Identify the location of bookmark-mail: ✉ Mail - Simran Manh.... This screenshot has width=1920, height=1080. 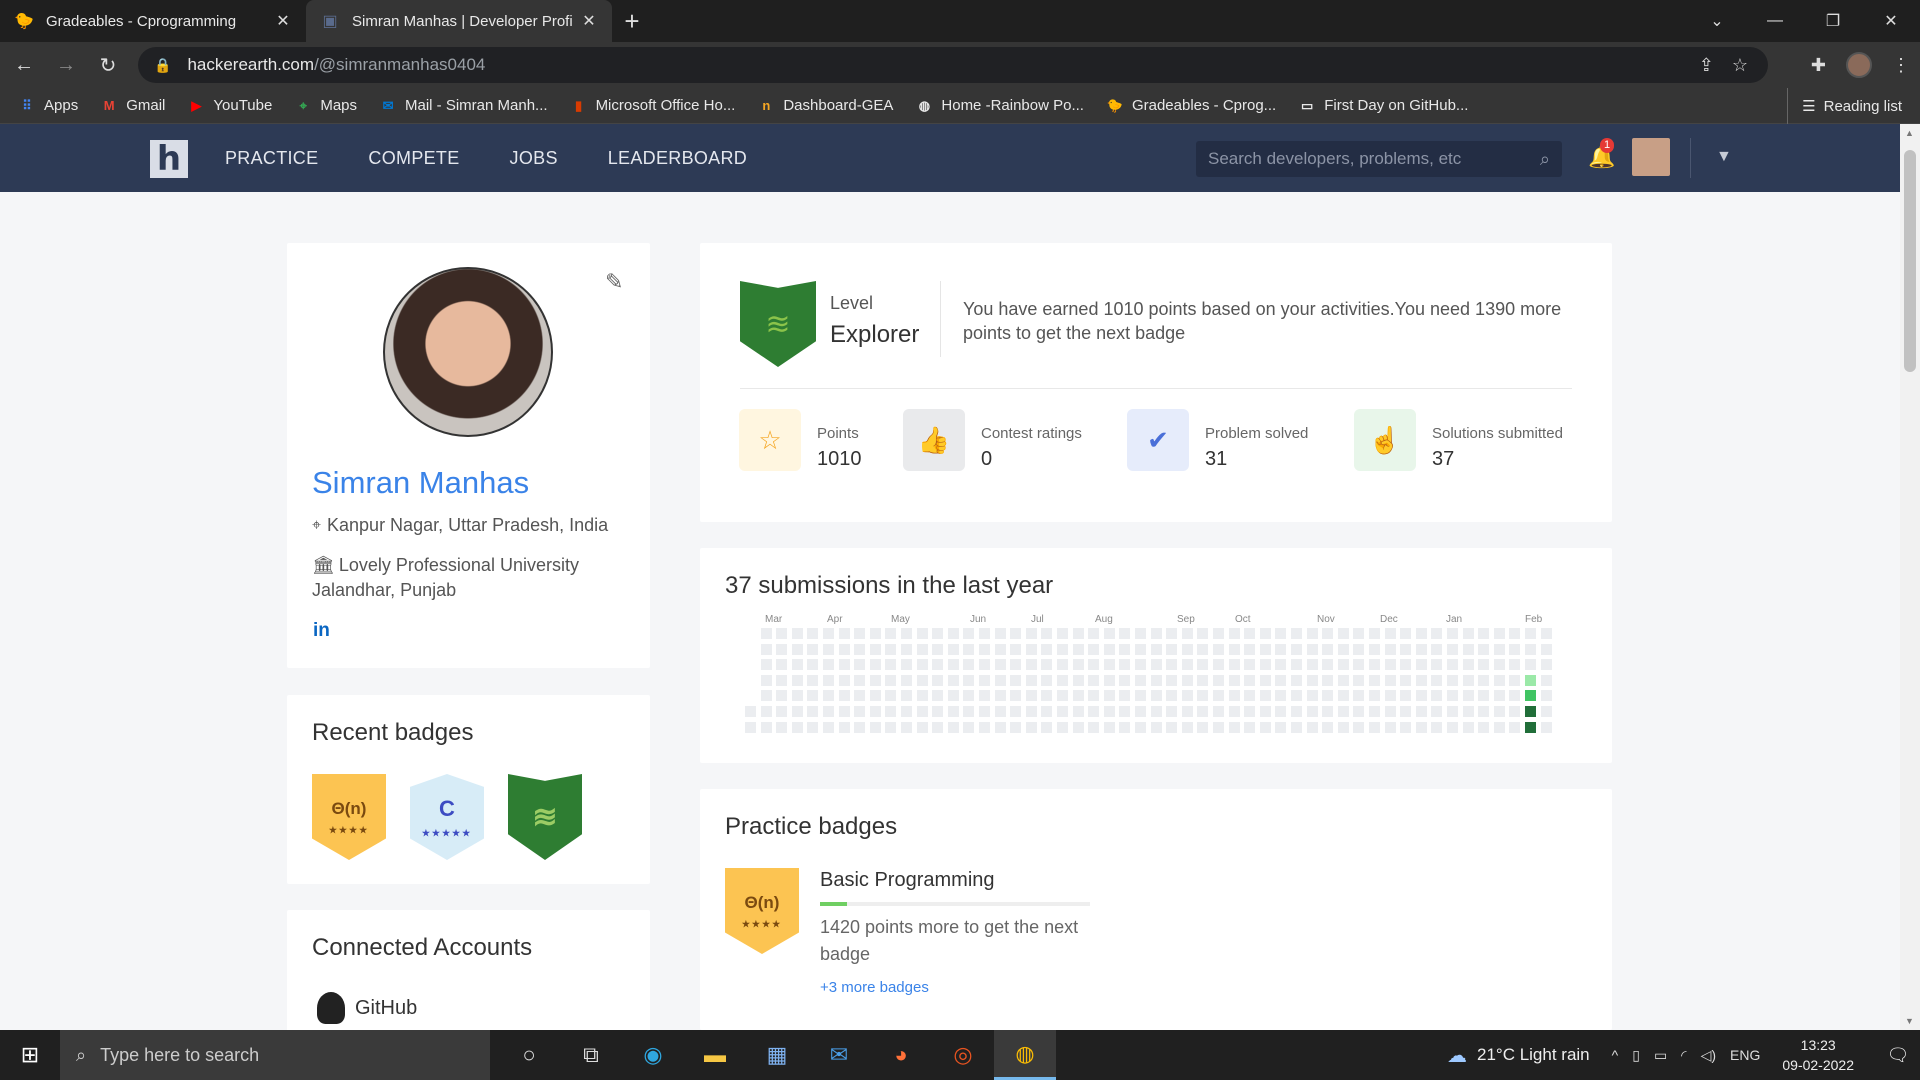
(463, 106).